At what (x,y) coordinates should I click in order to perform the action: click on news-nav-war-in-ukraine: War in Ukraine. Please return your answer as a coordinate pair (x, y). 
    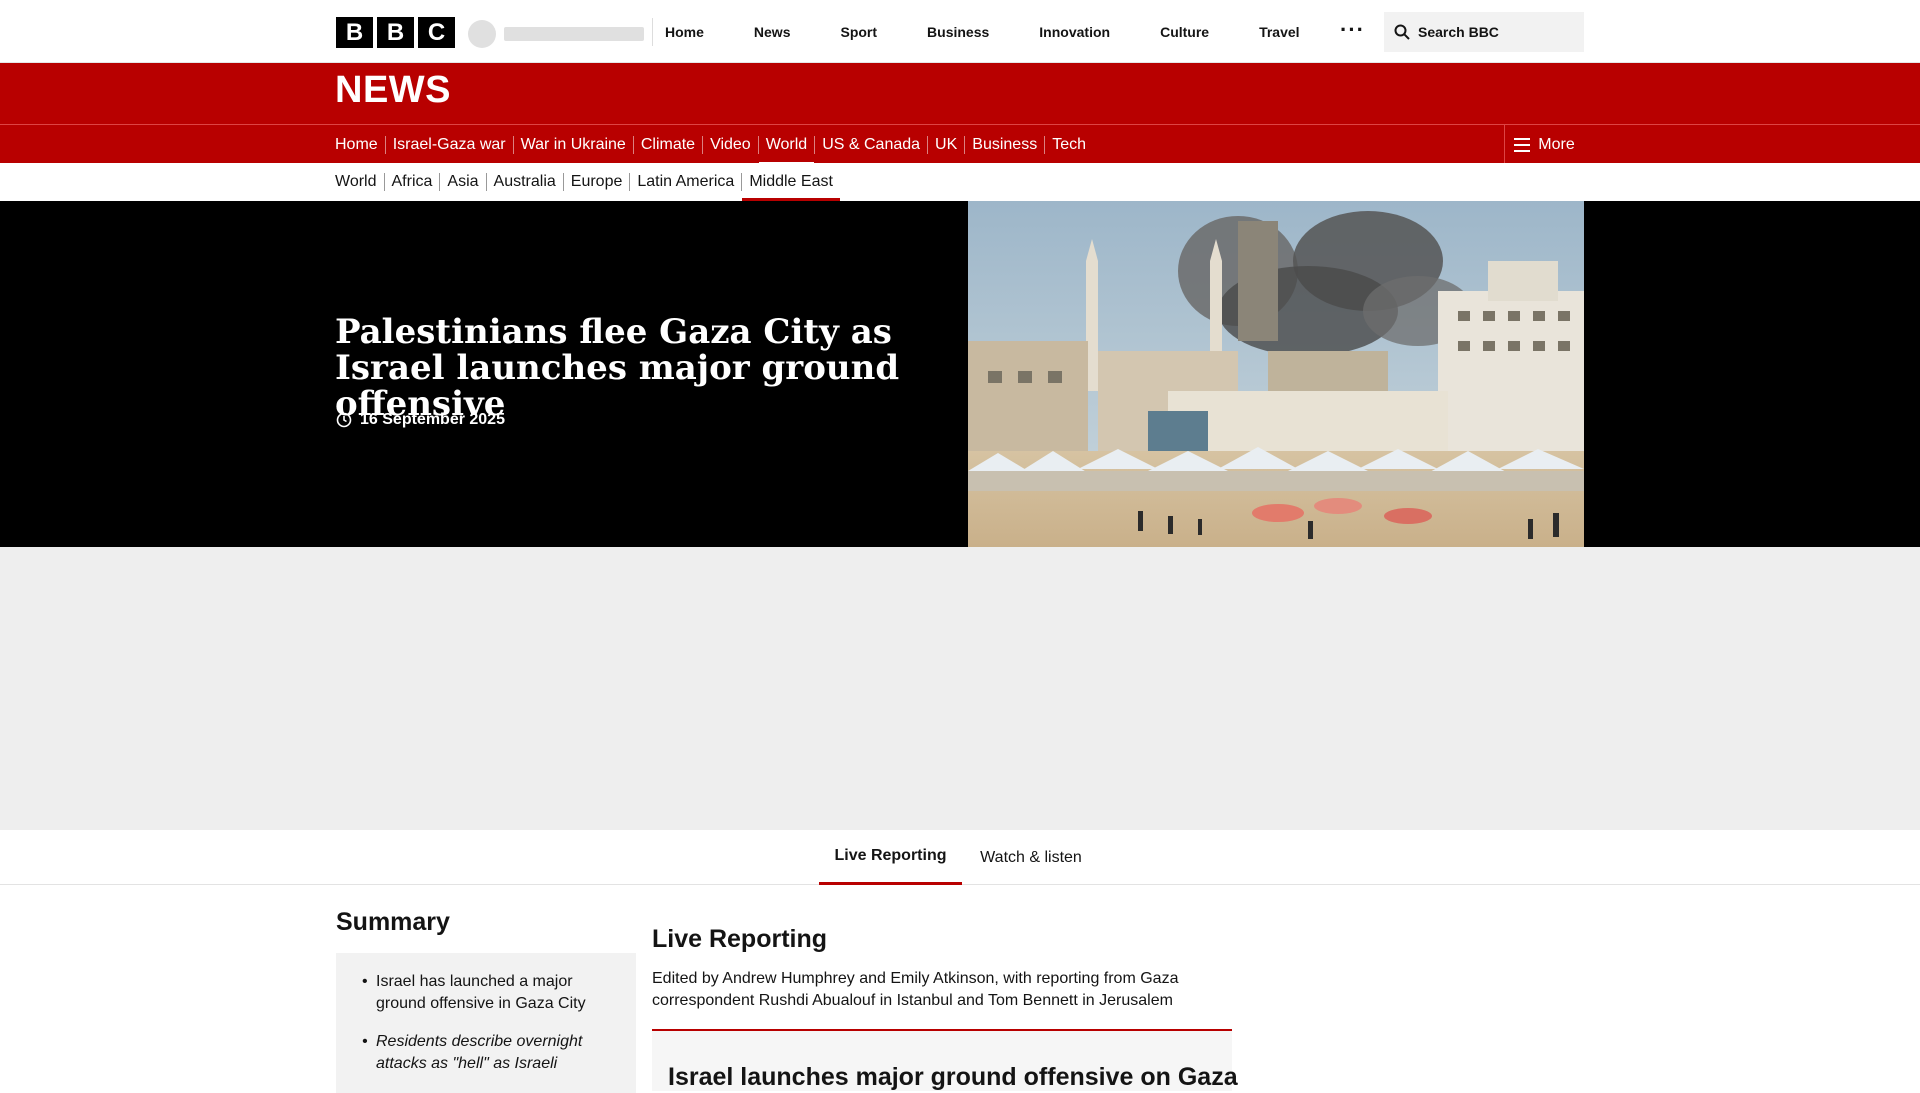
    Looking at the image, I should click on (572, 144).